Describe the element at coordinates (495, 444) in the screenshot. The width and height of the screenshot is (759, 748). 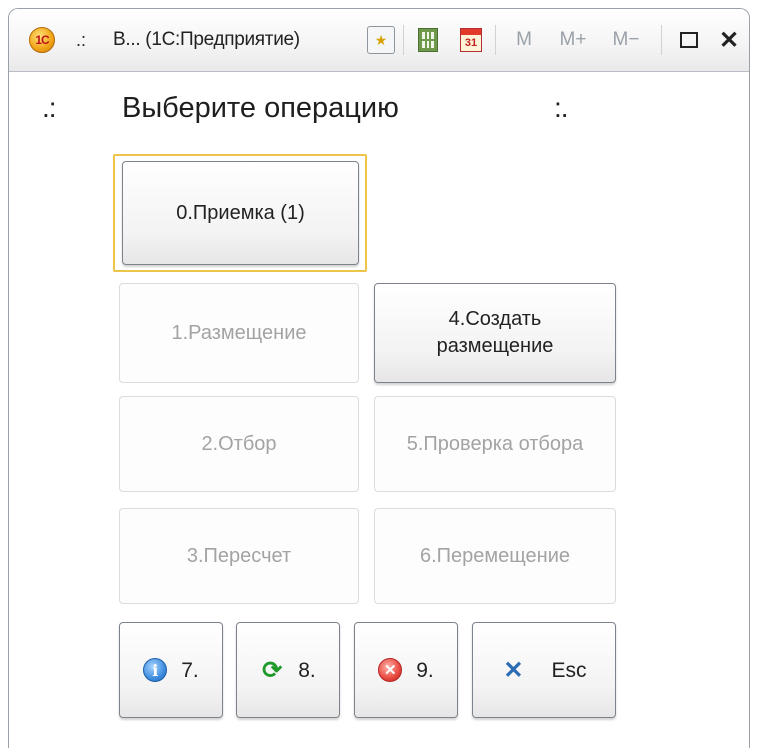
I see `picking-check-button: 5.Проверка отбора` at that location.